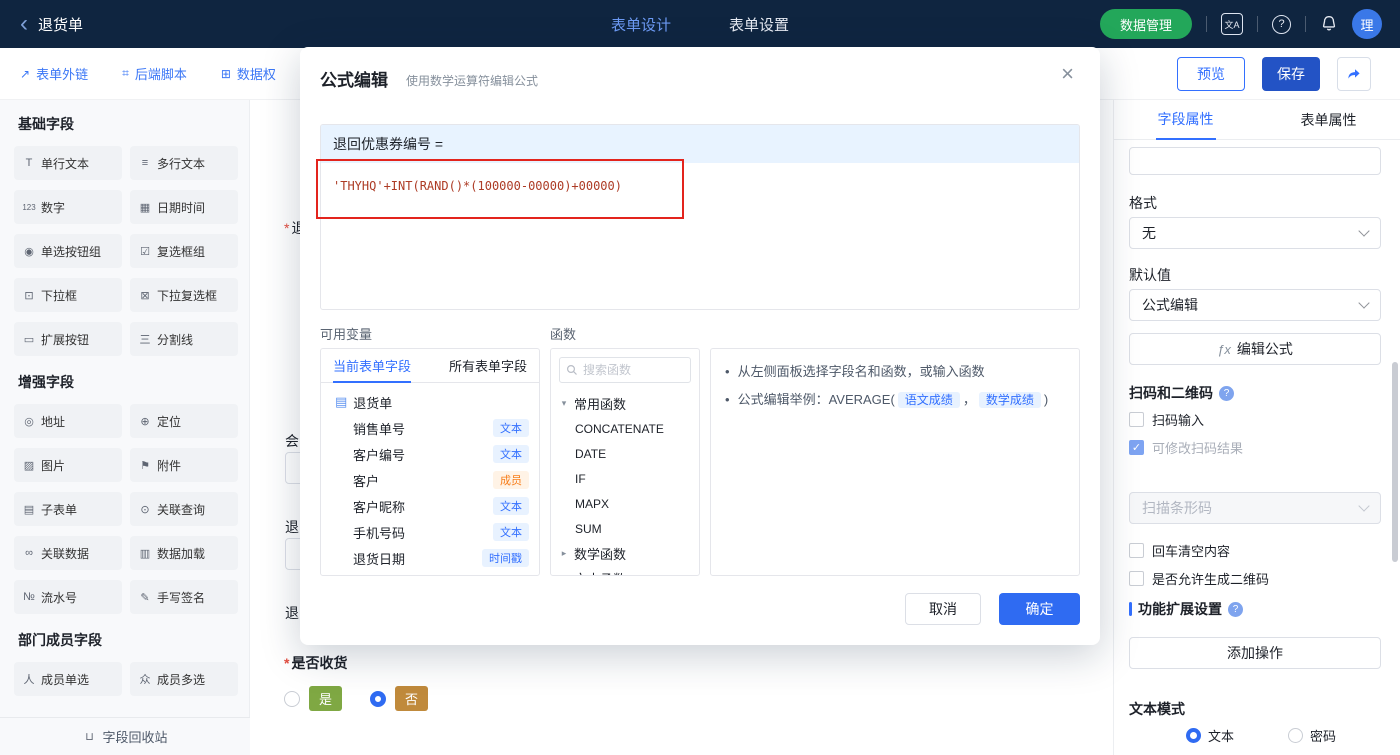  What do you see at coordinates (145, 597) in the screenshot?
I see `signature-pen-icon: ✎` at bounding box center [145, 597].